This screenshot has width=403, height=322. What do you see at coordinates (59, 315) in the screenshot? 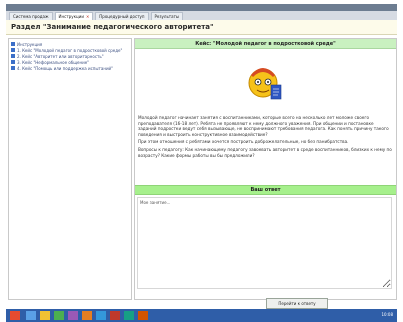
I see `browser-icon` at bounding box center [59, 315].